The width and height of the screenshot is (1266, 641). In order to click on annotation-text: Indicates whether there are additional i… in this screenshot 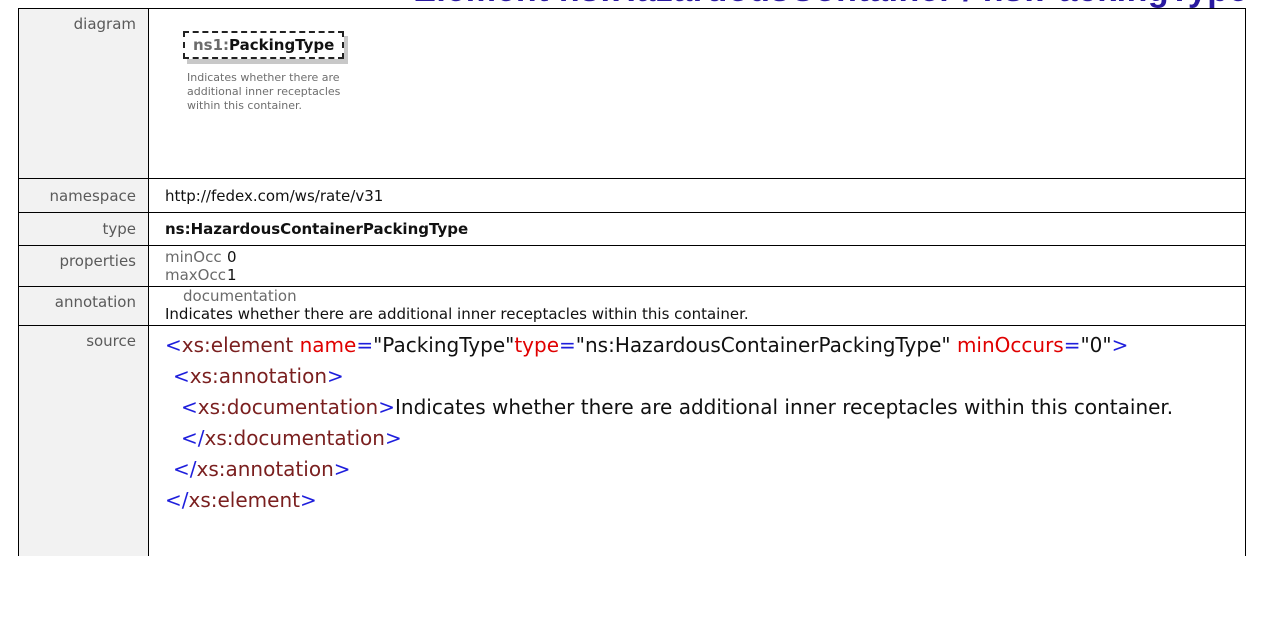, I will do `click(457, 314)`.